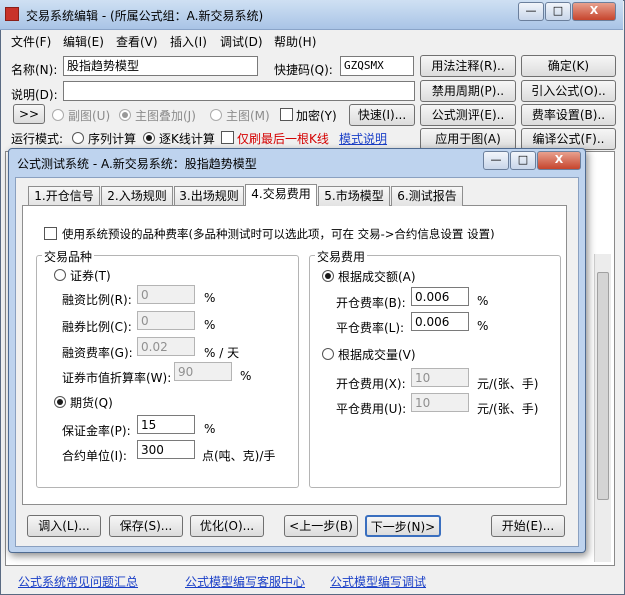 The height and width of the screenshot is (595, 625). Describe the element at coordinates (83, 41) in the screenshot. I see `menu-edit: 编辑(E)` at that location.